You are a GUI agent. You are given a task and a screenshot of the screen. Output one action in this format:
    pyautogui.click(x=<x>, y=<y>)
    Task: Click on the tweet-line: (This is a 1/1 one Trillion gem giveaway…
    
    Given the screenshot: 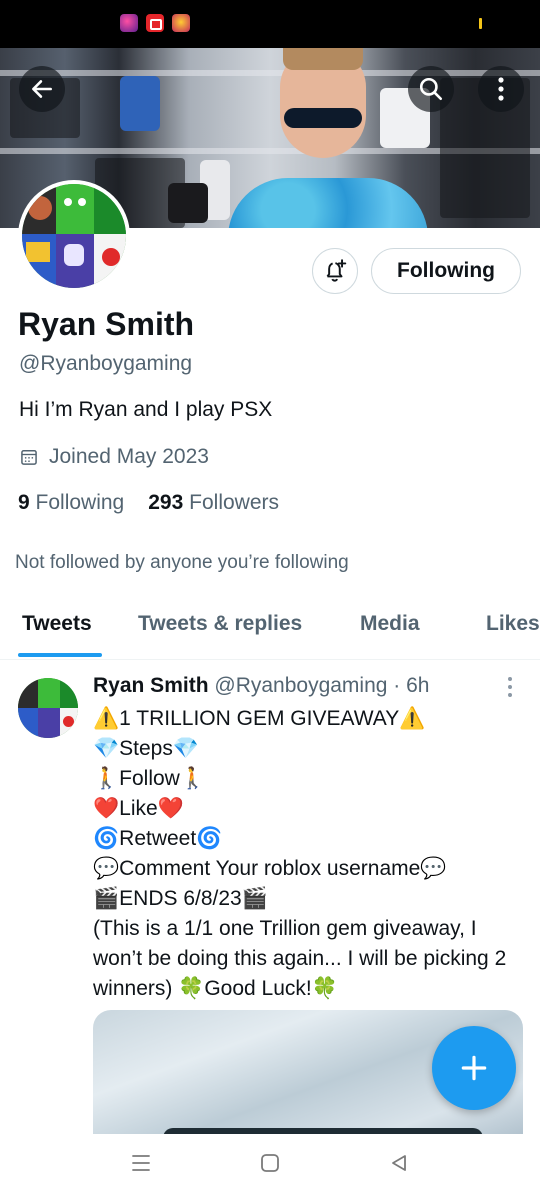 What is the action you would take?
    pyautogui.click(x=300, y=958)
    